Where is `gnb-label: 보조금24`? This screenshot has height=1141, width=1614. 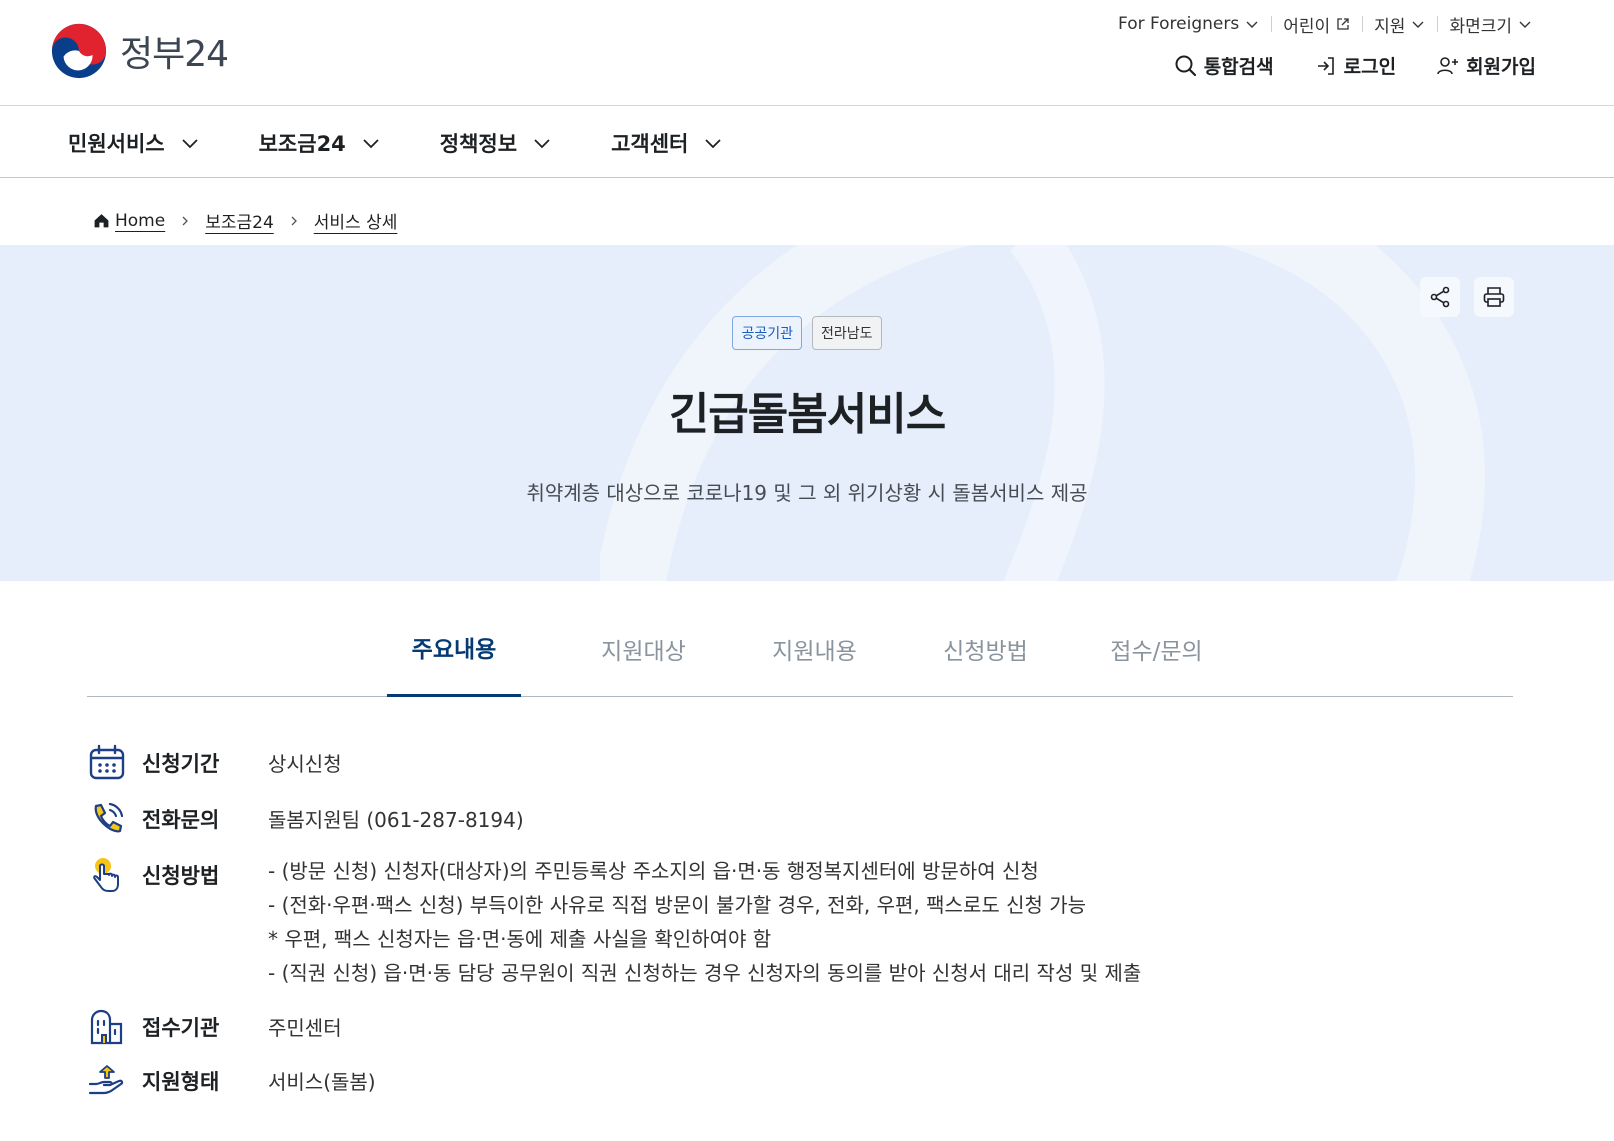
gnb-label: 보조금24 is located at coordinates (302, 144).